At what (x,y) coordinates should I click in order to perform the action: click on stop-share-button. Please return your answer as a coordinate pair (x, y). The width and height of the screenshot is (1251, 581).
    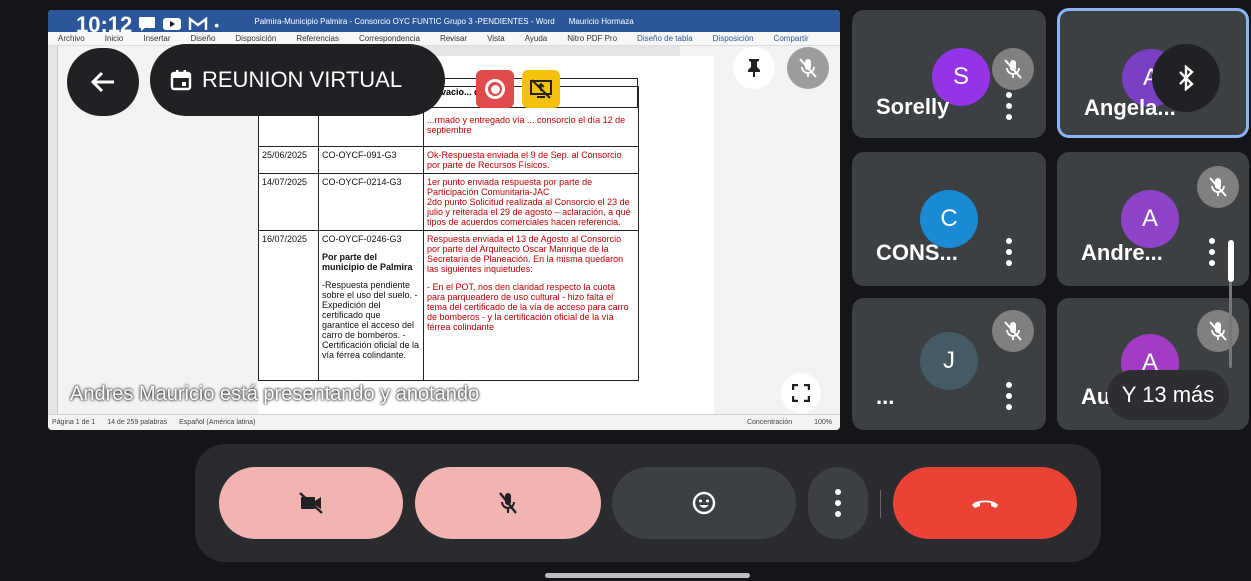
    Looking at the image, I should click on (541, 89).